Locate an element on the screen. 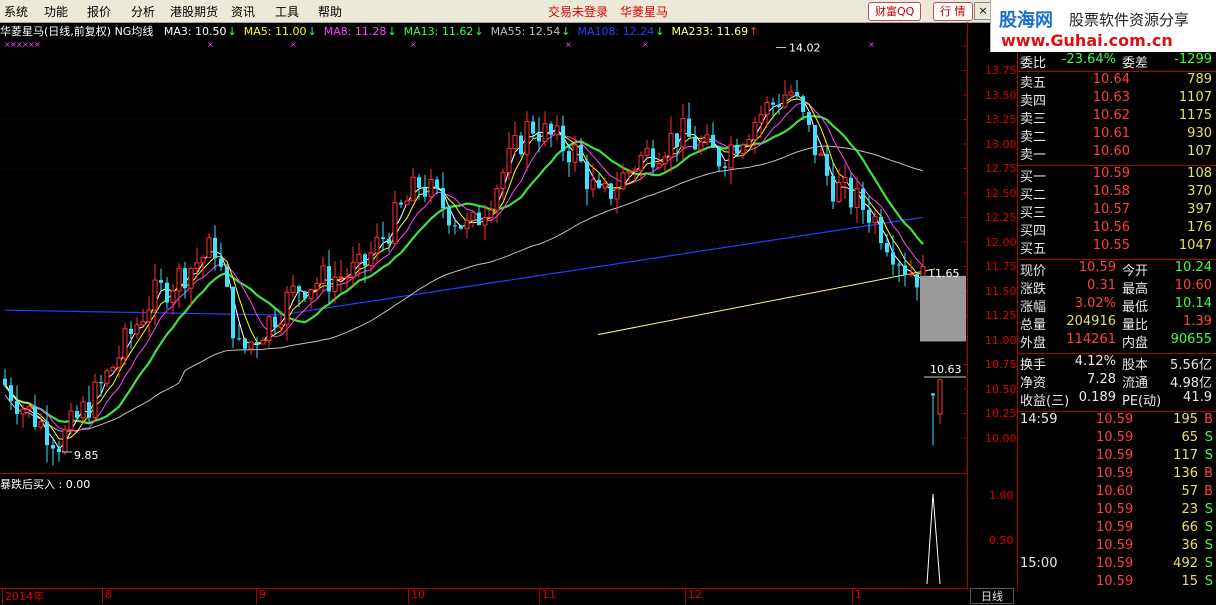 Image resolution: width=1216 pixels, height=605 pixels. buy-level-row: 买二 10.58 370 is located at coordinates (1117, 193).